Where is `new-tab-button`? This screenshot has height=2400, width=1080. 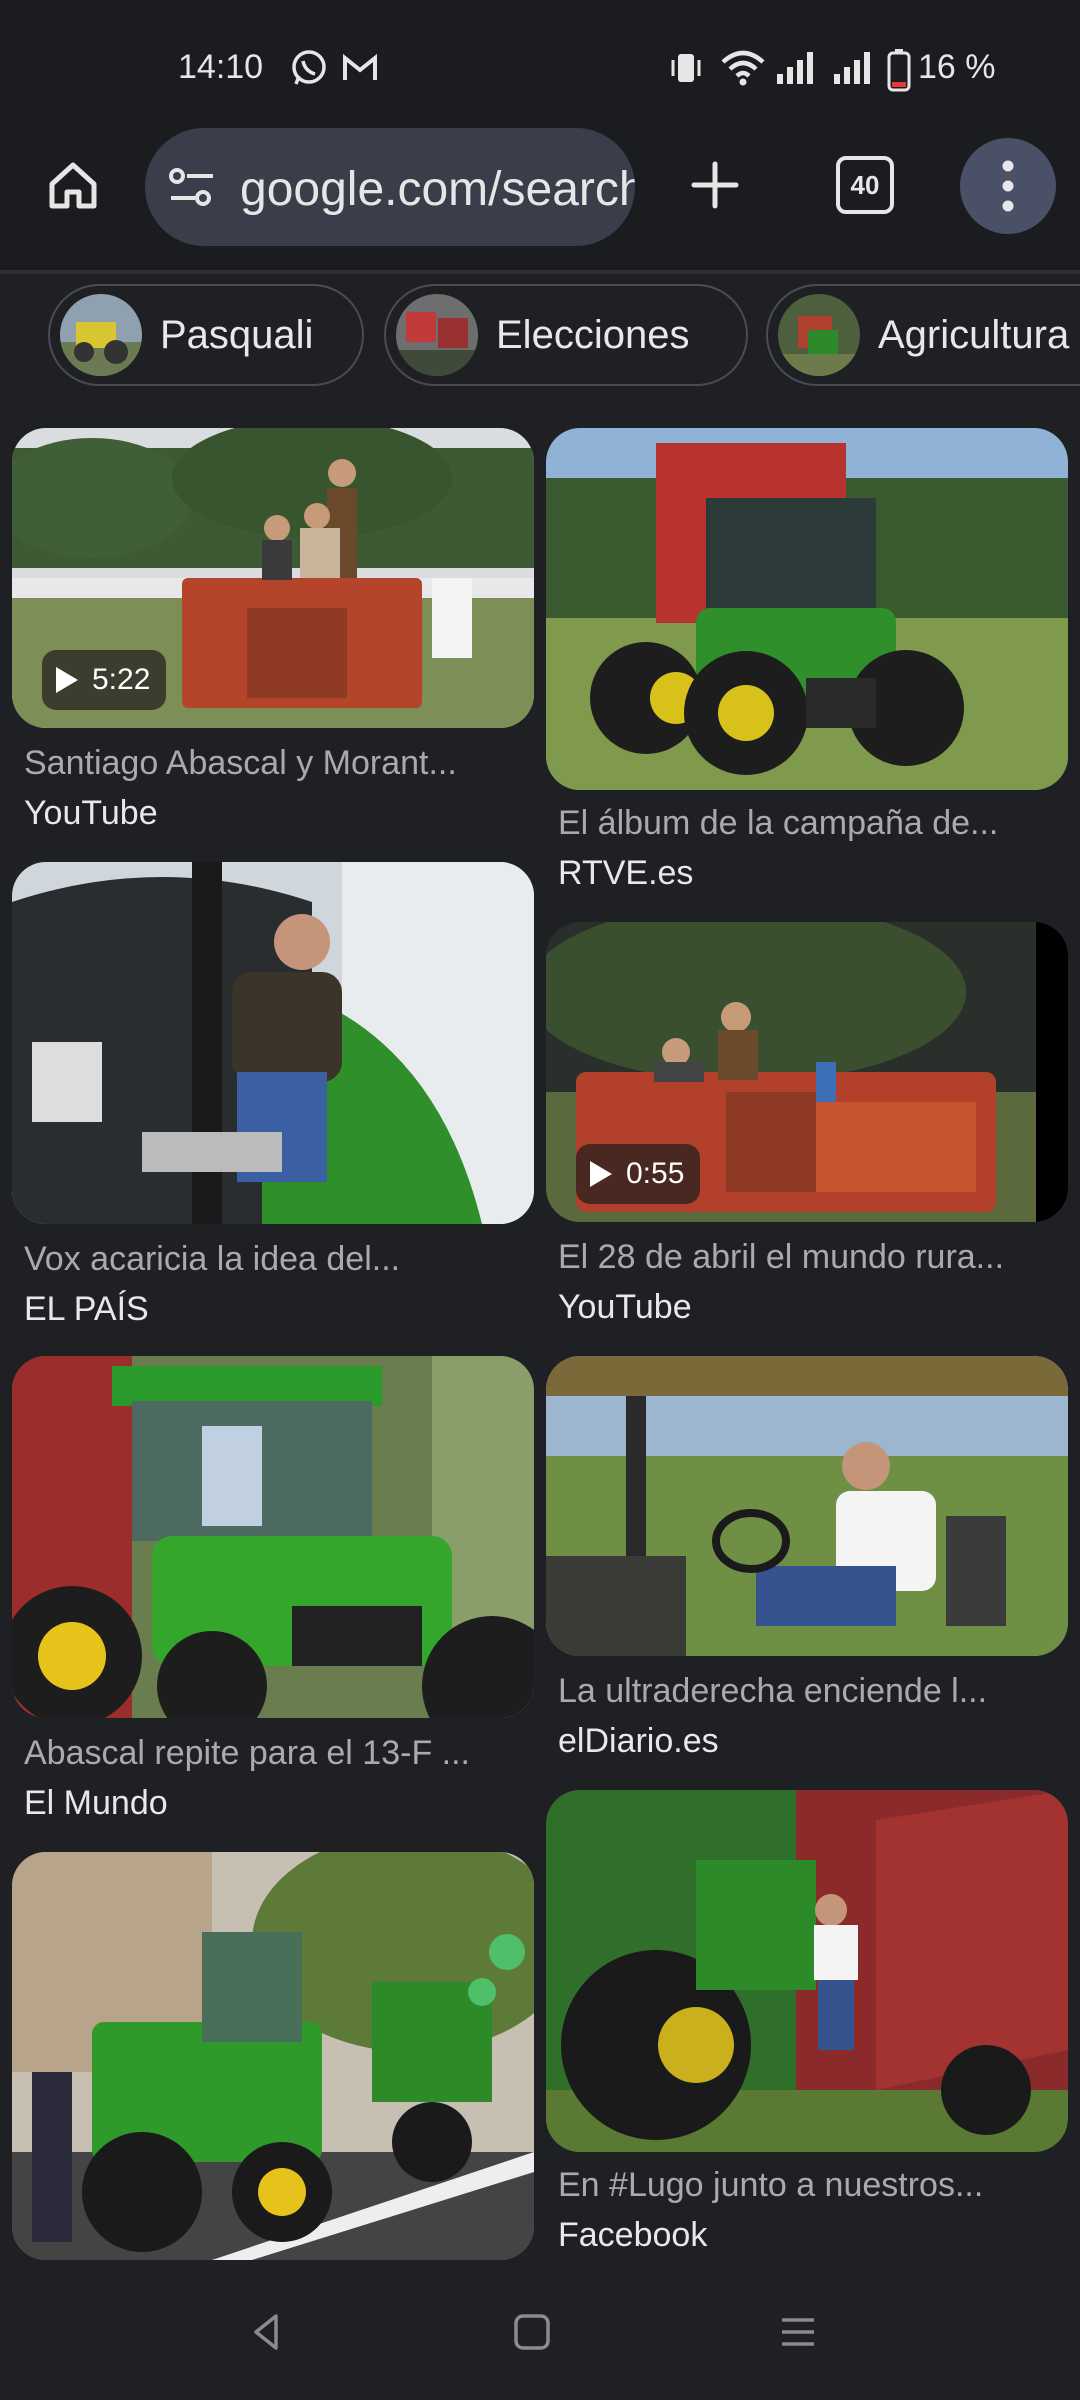
new-tab-button is located at coordinates (715, 185).